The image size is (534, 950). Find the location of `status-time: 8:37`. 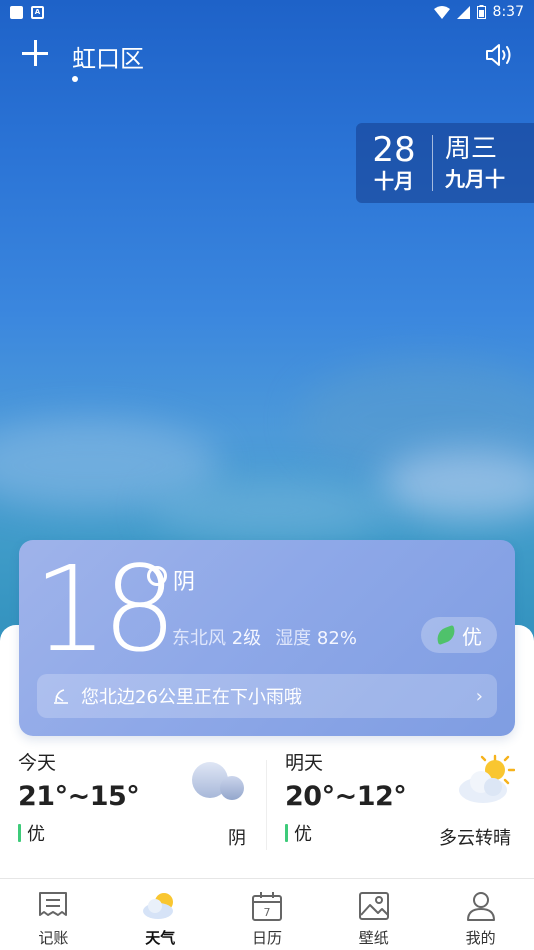

status-time: 8:37 is located at coordinates (508, 12).